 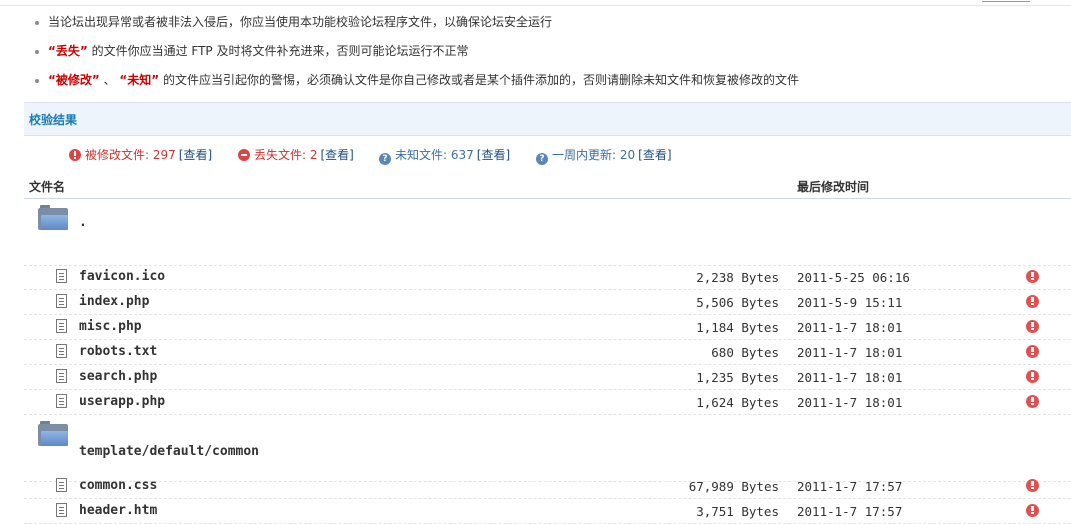 I want to click on file-size: 680 Bytes, so click(x=745, y=352).